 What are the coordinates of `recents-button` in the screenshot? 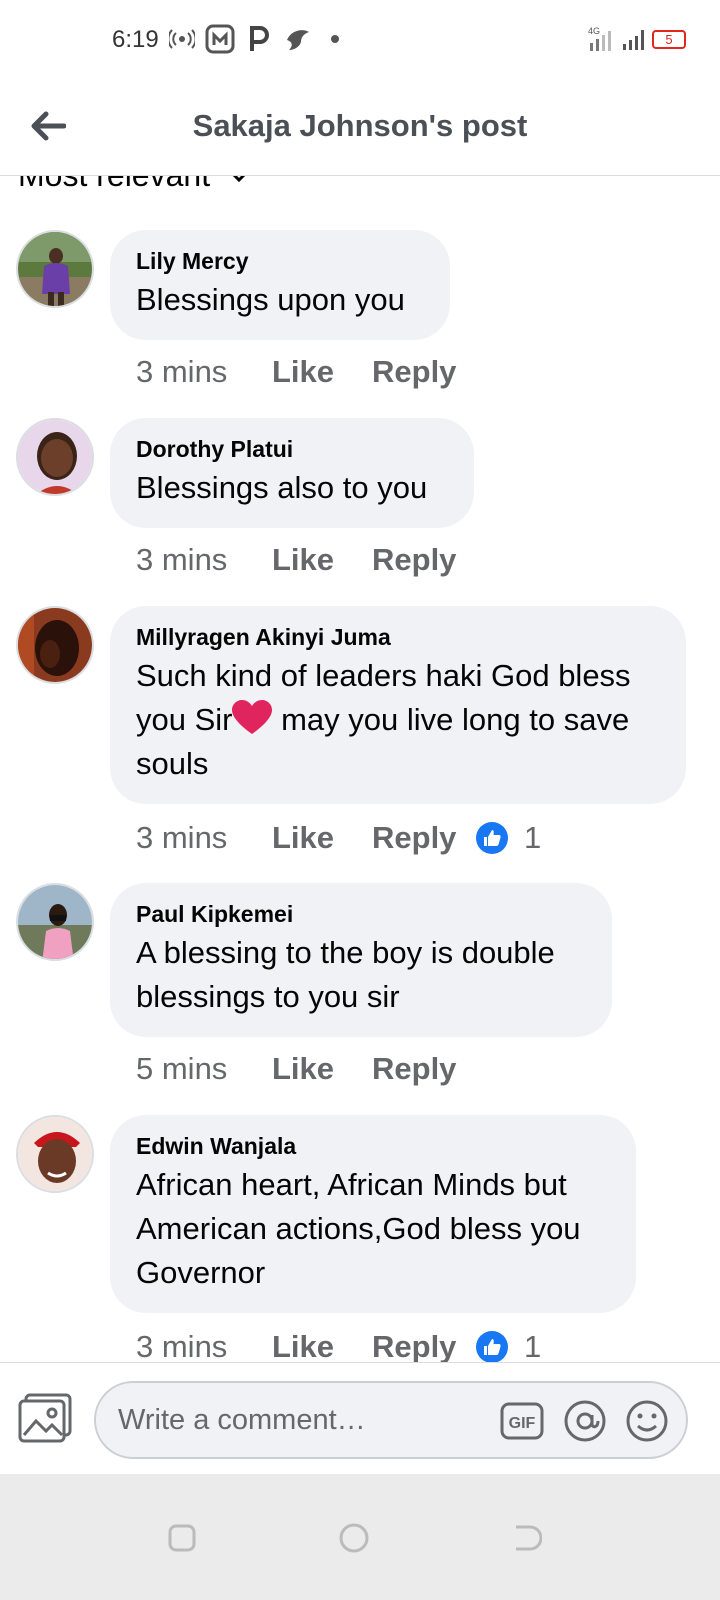 It's located at (182, 1538).